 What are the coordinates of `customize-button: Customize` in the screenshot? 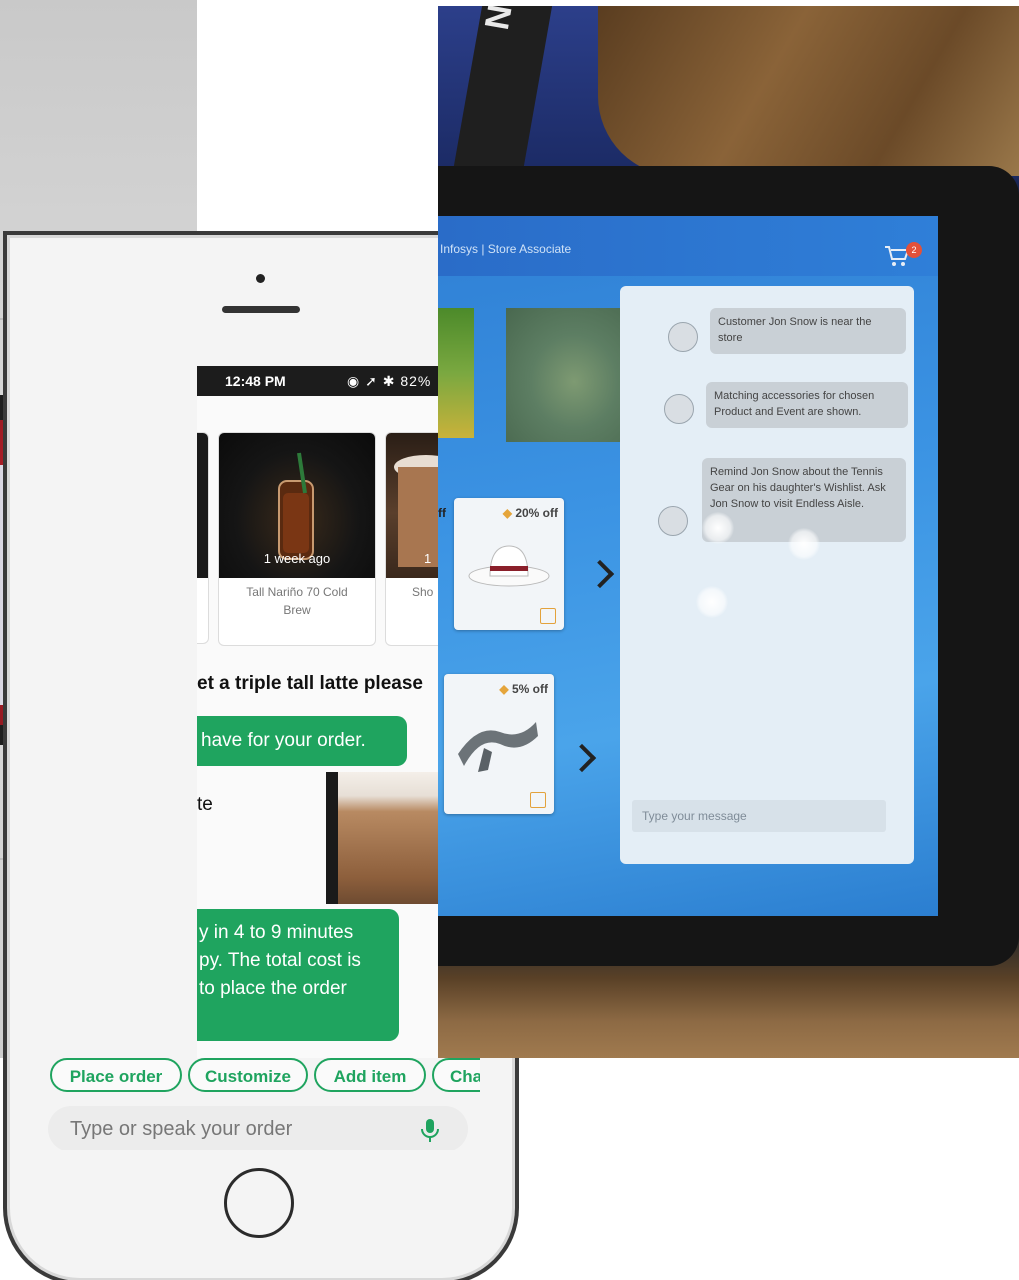 It's located at (248, 1075).